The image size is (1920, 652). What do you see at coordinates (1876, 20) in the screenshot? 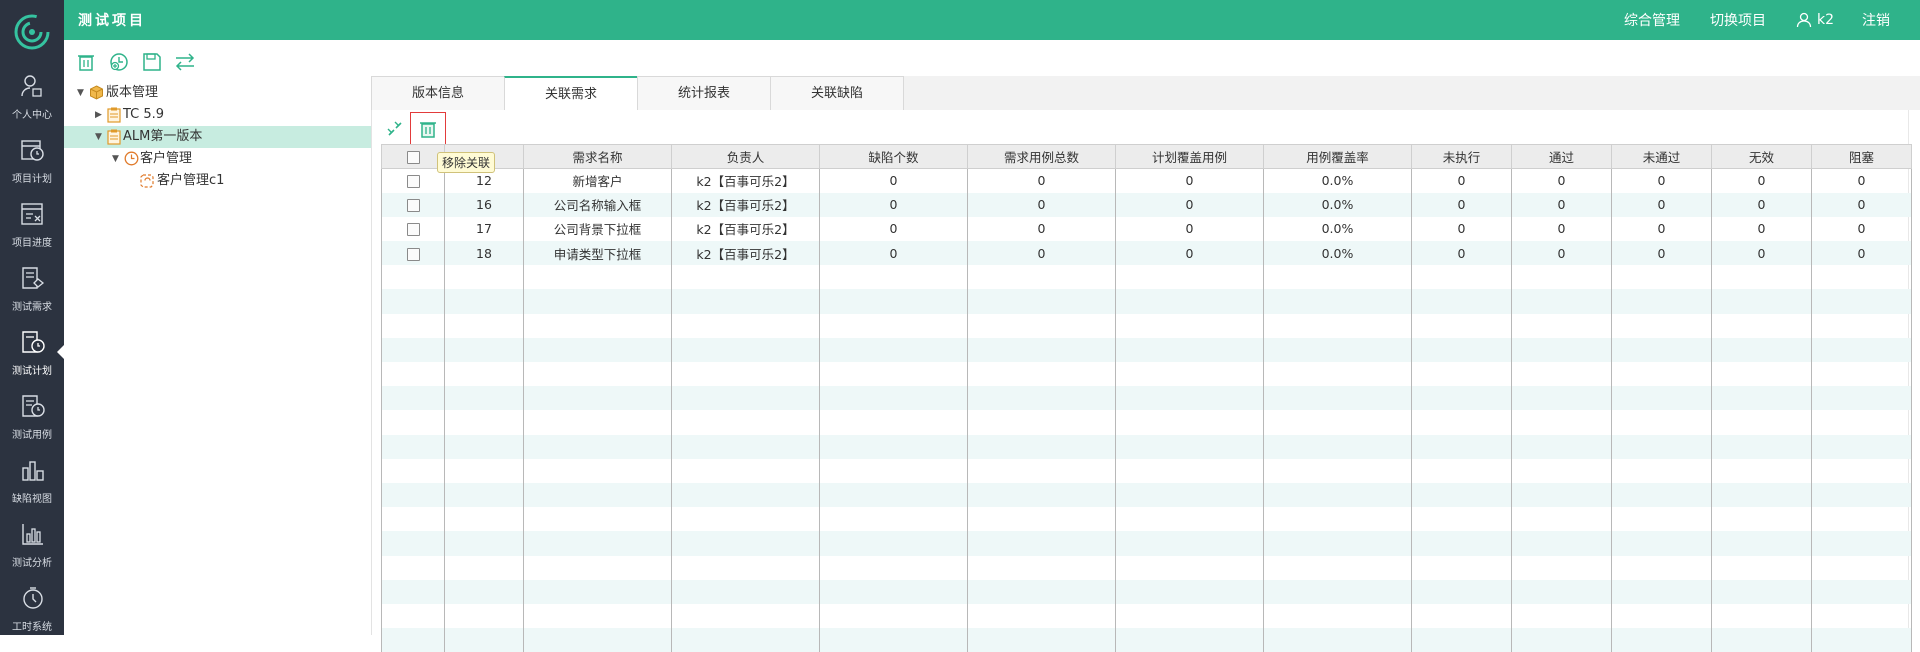
I see `logout-link: 注销` at bounding box center [1876, 20].